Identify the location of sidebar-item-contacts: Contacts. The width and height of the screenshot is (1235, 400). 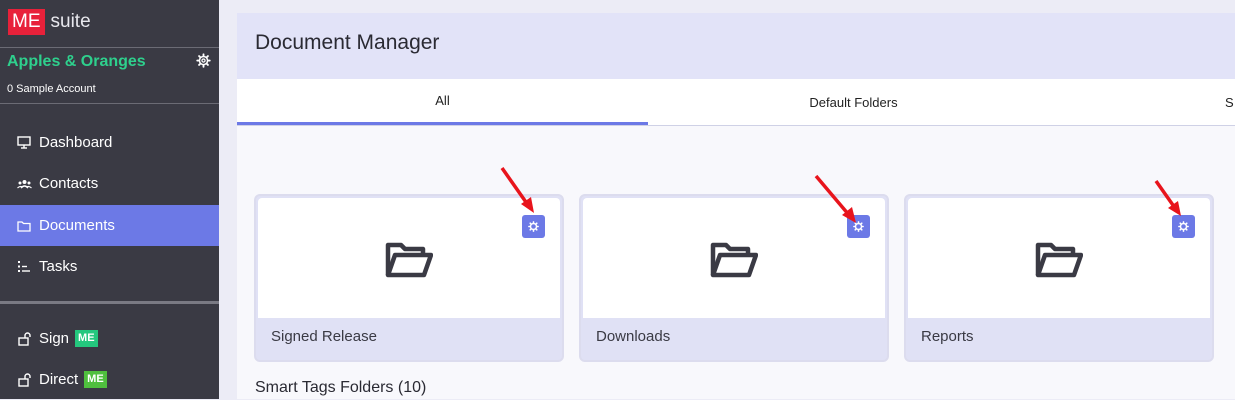
(109, 183).